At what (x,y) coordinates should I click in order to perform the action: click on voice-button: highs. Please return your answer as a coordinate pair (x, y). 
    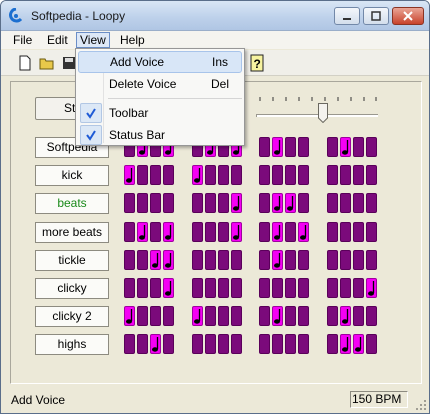
    Looking at the image, I should click on (72, 344).